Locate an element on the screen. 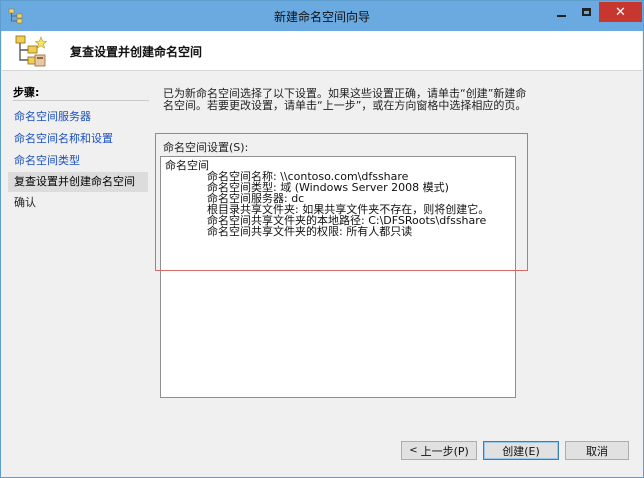 This screenshot has height=478, width=644. window-title: 新建命名空间向导 is located at coordinates (321, 17).